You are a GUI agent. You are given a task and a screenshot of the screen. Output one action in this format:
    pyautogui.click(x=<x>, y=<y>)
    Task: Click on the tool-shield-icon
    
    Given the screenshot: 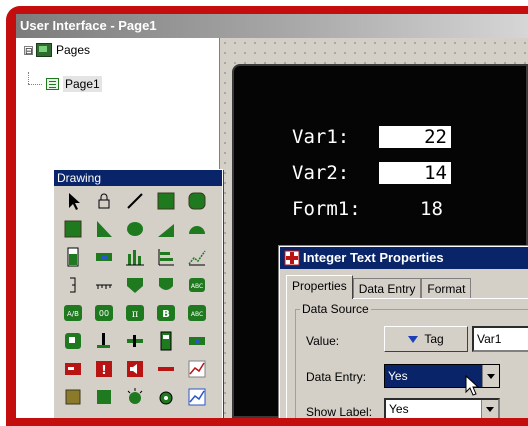 What is the action you would take?
    pyautogui.click(x=166, y=285)
    